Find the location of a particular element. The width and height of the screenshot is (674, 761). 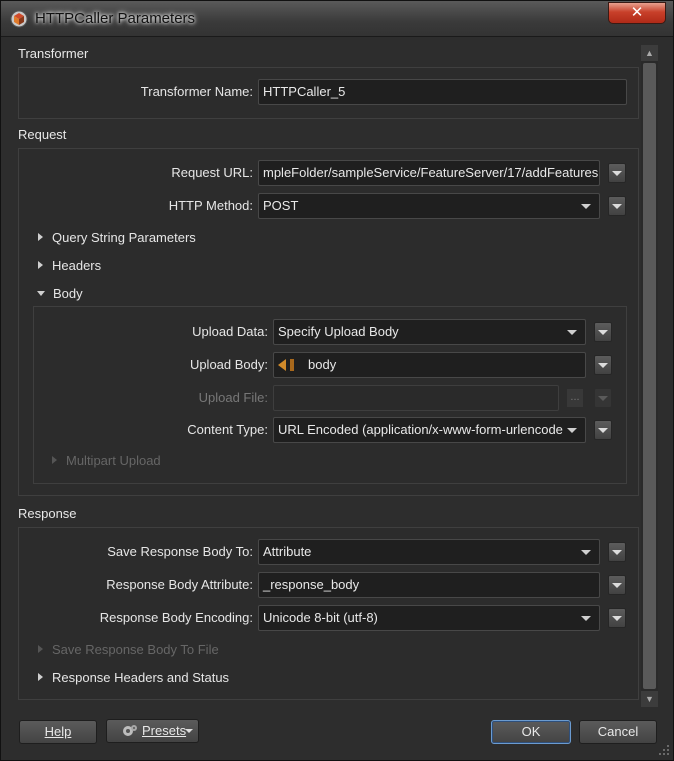

resize-grip-icon is located at coordinates (664, 750).